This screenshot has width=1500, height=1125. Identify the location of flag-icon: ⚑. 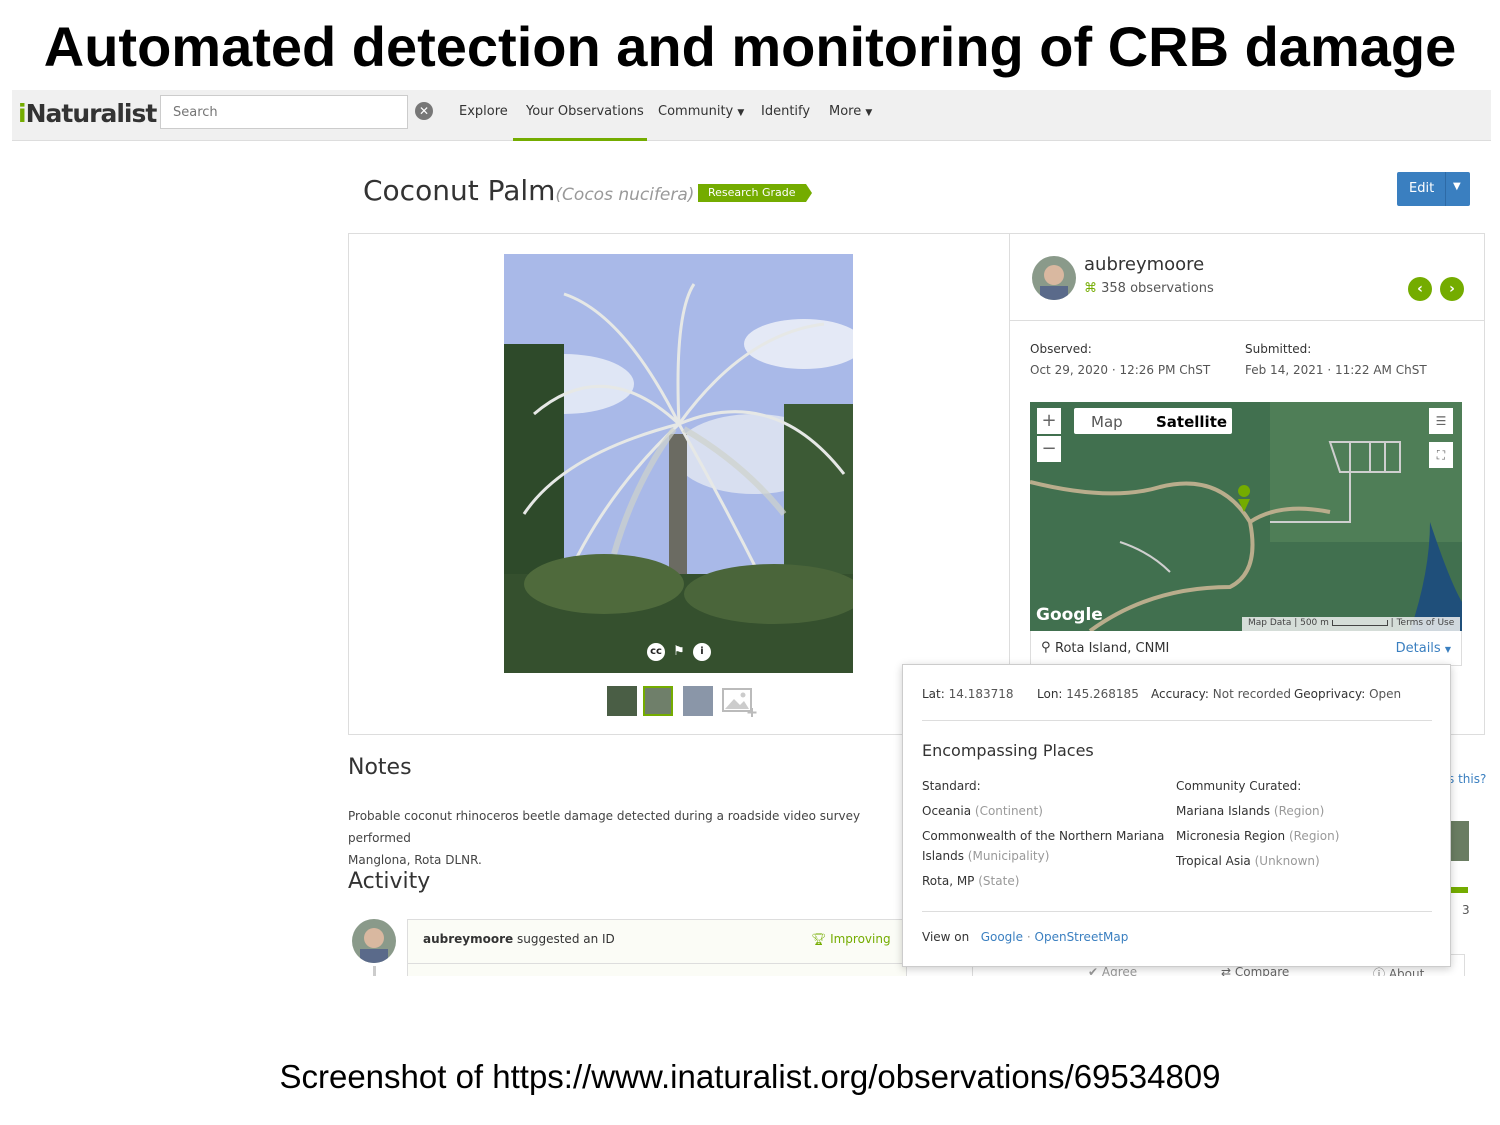
(679, 652).